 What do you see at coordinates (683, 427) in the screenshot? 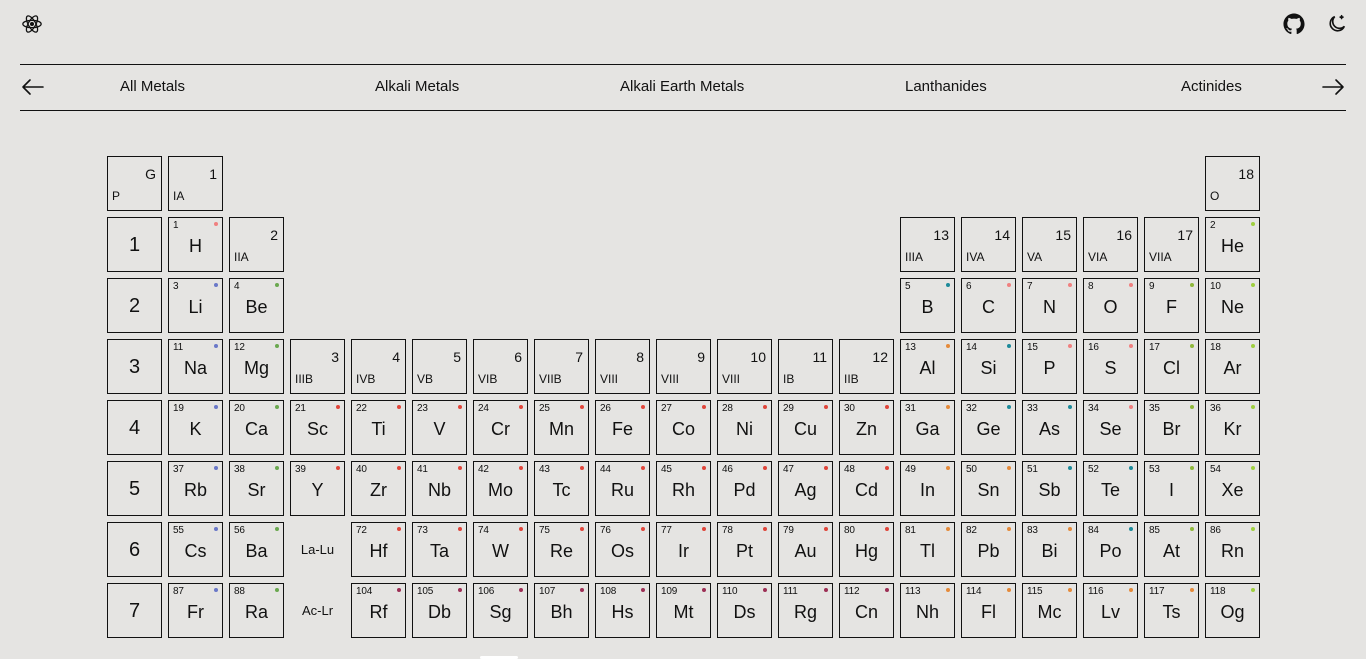
I see `element-co: 27 Co` at bounding box center [683, 427].